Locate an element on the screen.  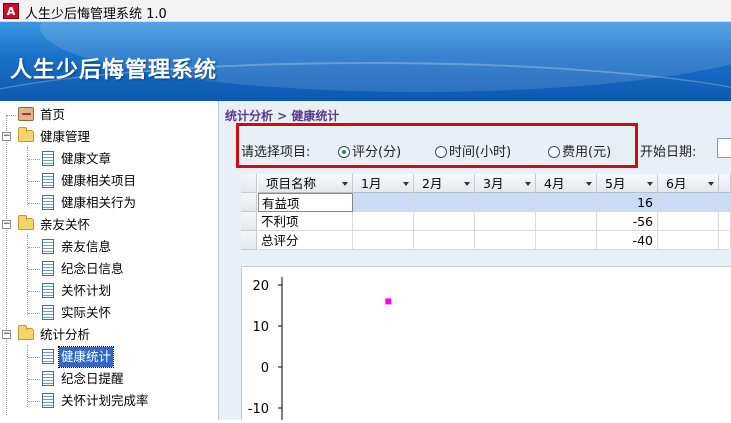
start-date-label: 开始日期: is located at coordinates (668, 152).